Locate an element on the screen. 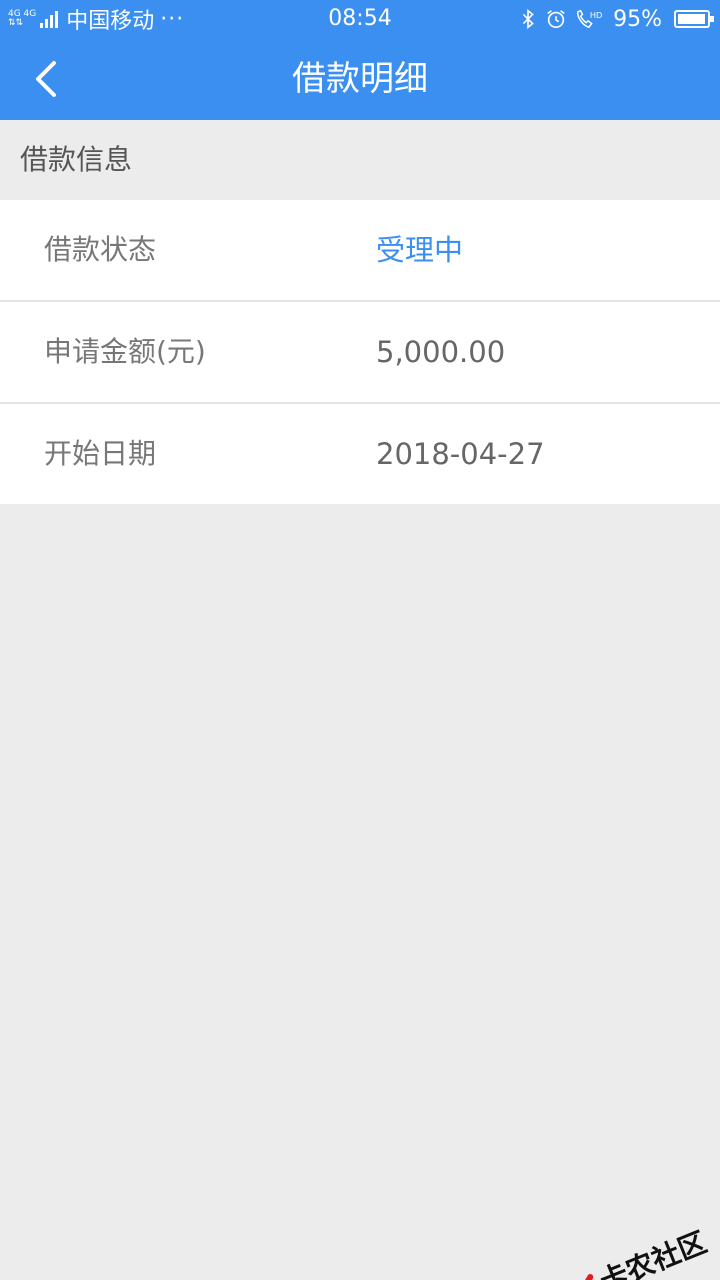  start-date-label: 开始日期 is located at coordinates (100, 453).